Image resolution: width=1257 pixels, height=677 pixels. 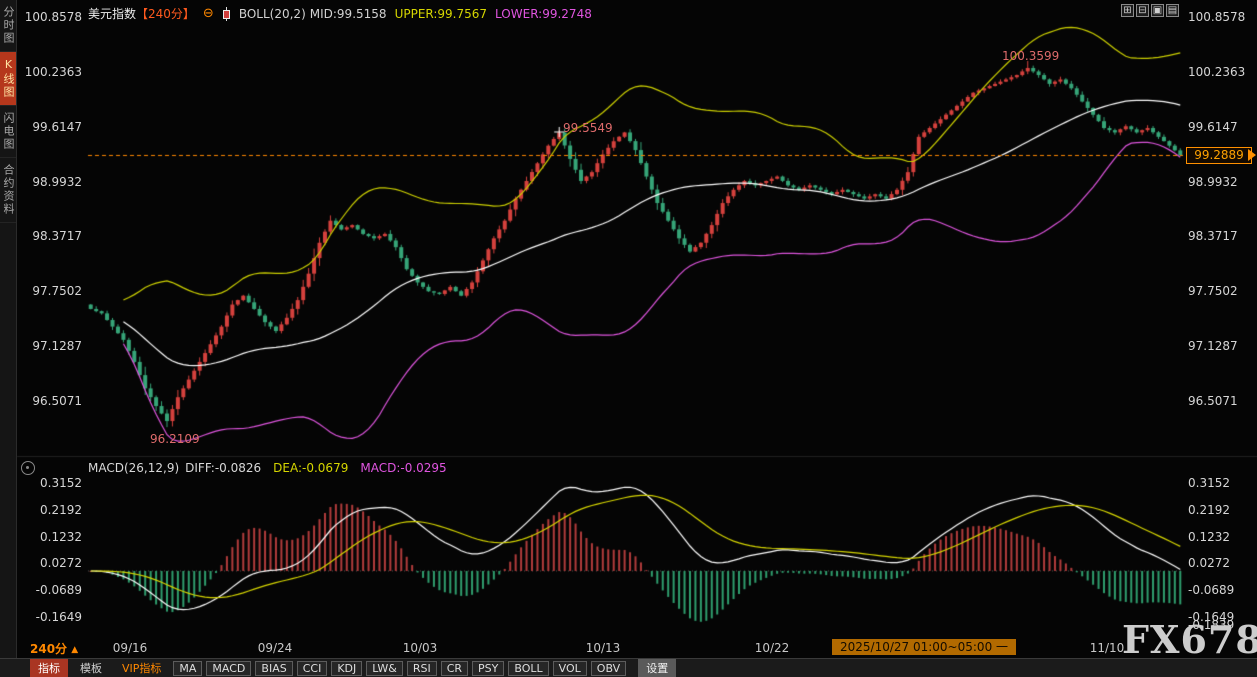 What do you see at coordinates (348, 13) in the screenshot?
I see `boll-mid-value: MID:99.5158` at bounding box center [348, 13].